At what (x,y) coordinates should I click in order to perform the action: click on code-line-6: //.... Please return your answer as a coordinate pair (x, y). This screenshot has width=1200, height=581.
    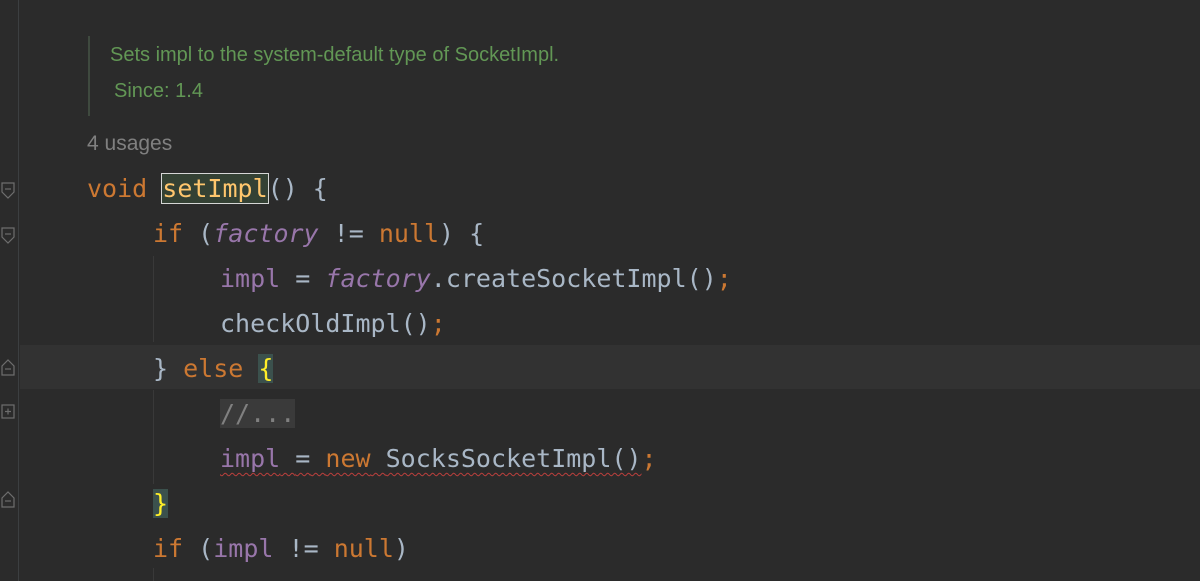
    Looking at the image, I should click on (258, 414).